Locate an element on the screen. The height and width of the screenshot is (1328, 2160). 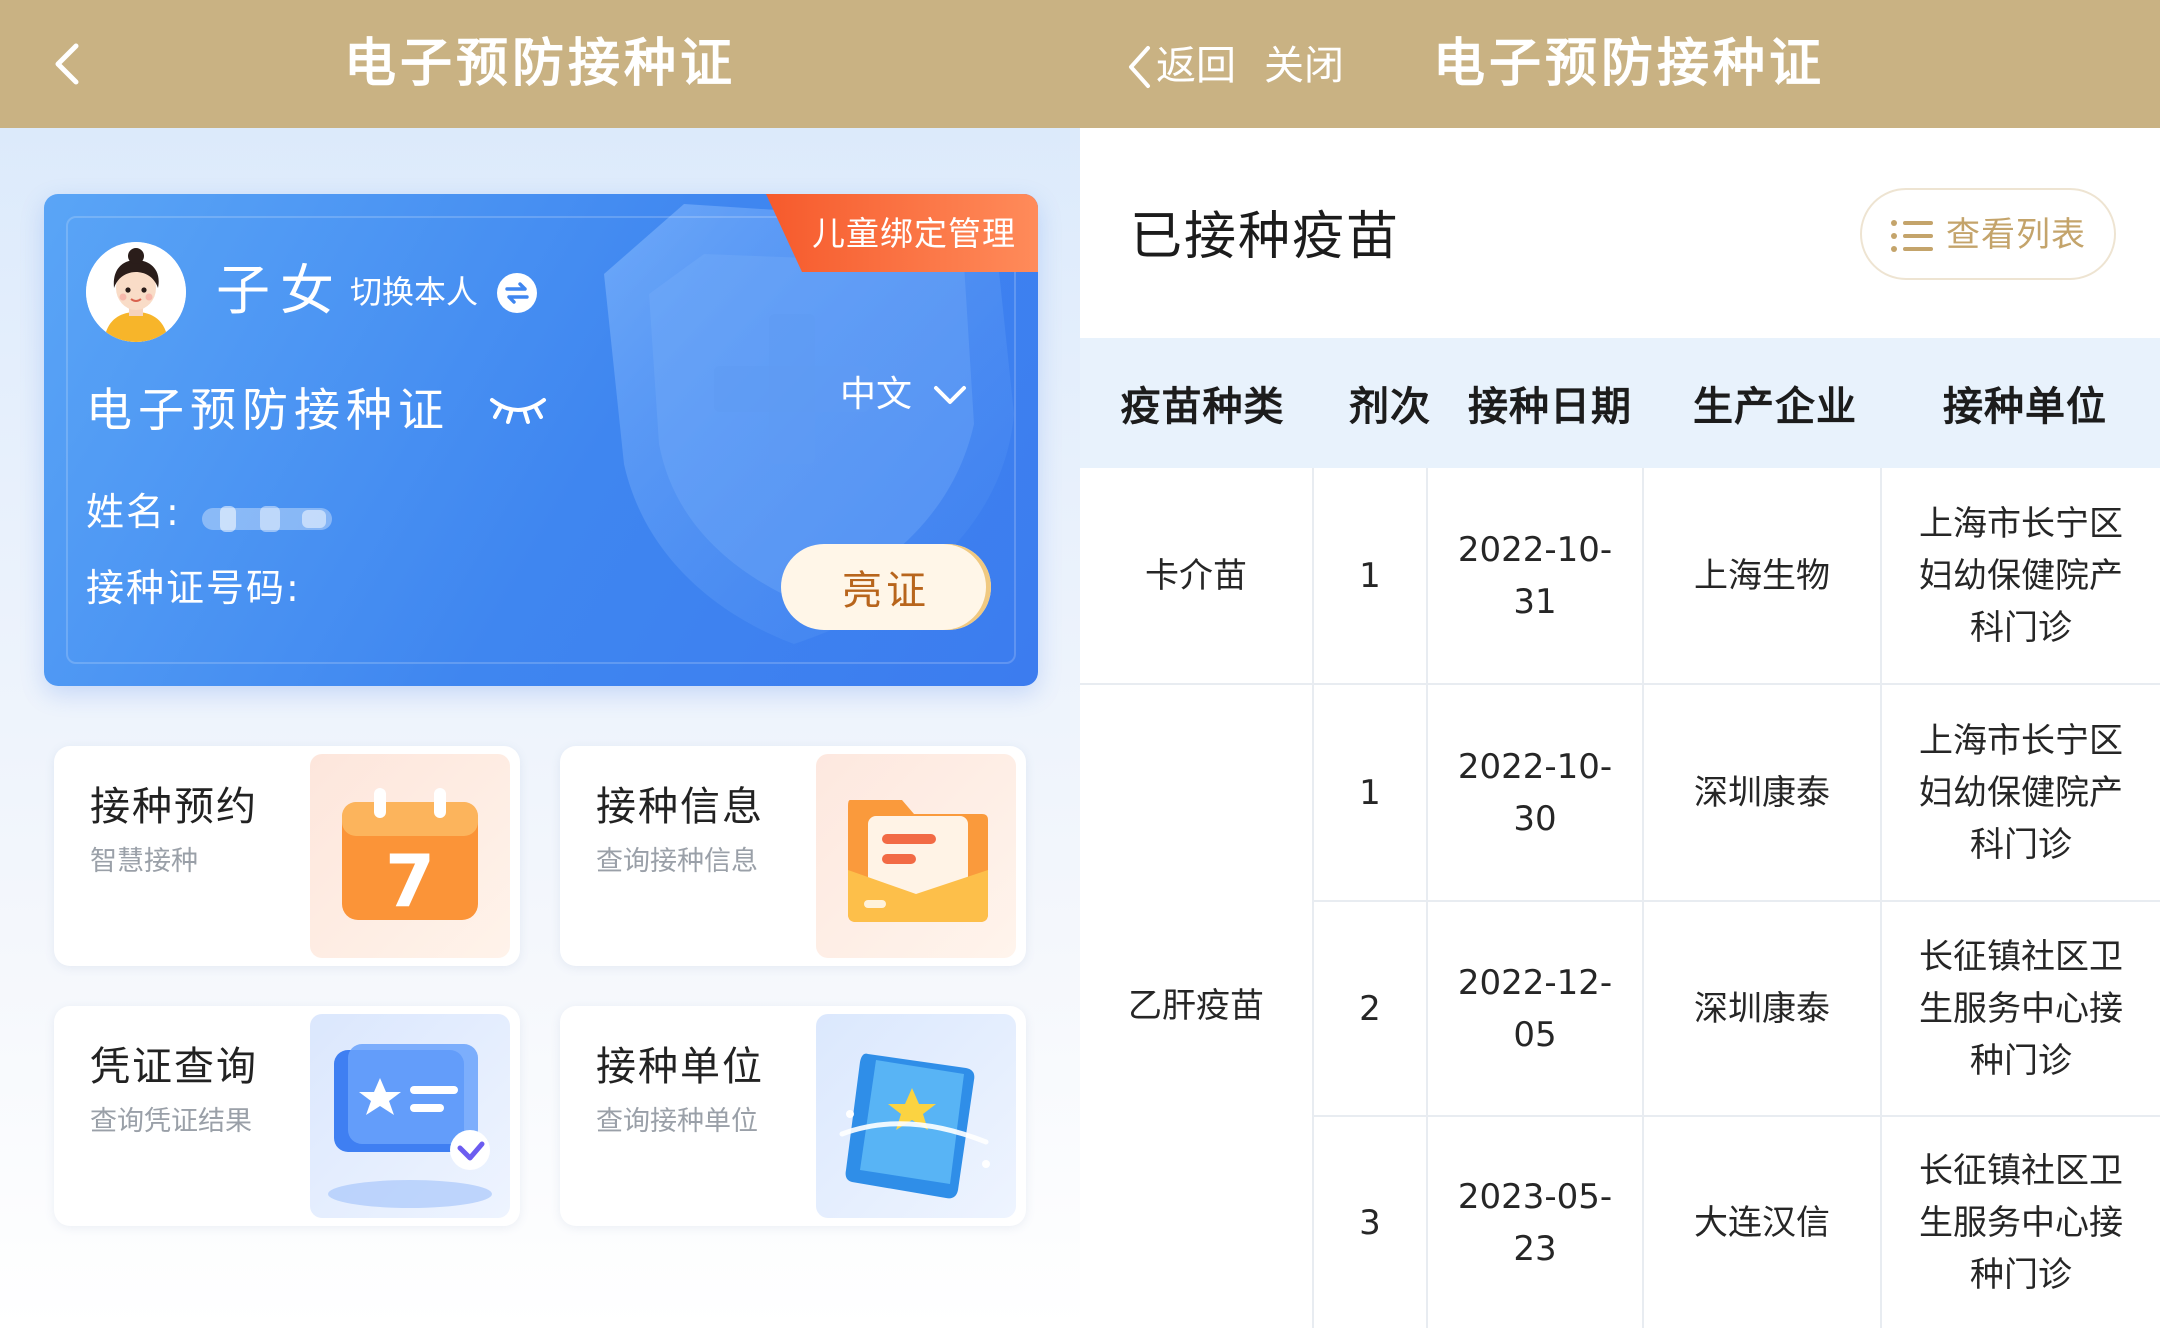
section-title: 已接种疫苗 is located at coordinates (1265, 237).